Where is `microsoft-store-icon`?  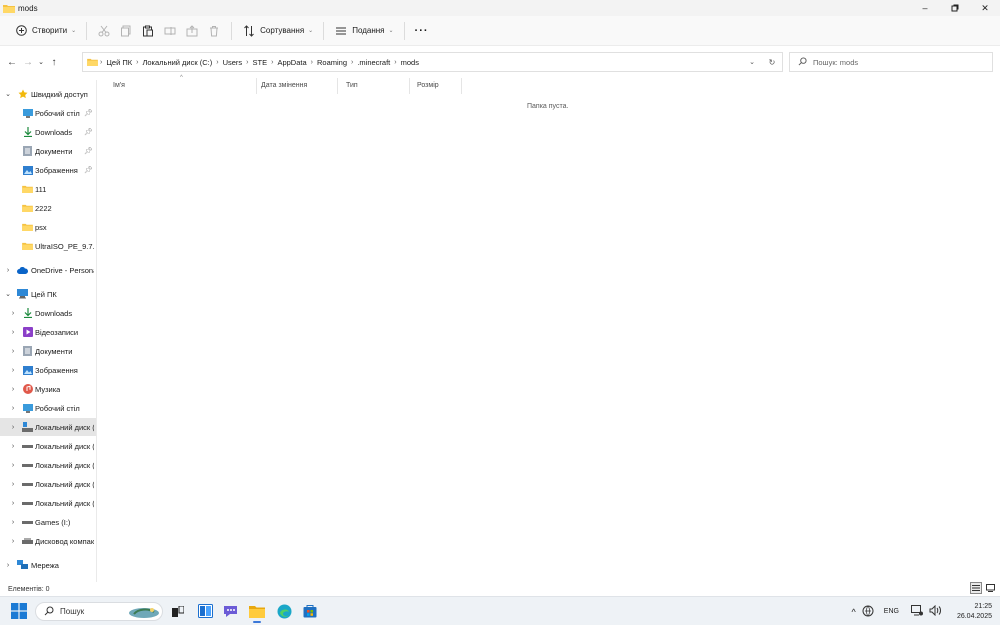
microsoft-store-icon is located at coordinates (310, 611).